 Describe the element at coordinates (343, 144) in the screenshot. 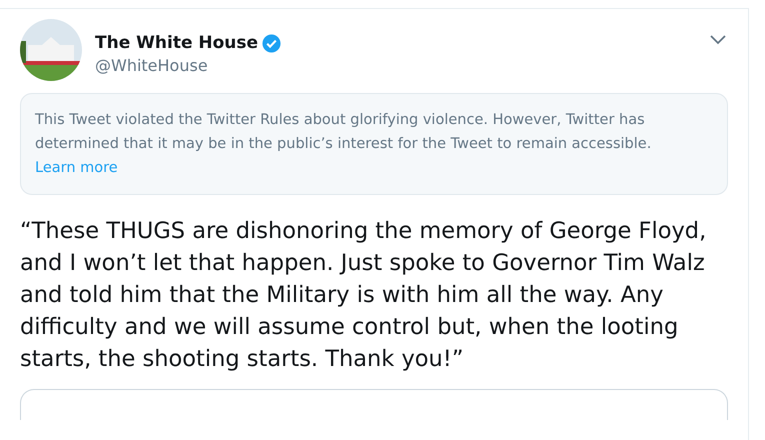

I see `notice-text: This Tweet violated the Twitter Rules about glorifying violence. However, Twitter has determined that it may be in the public’s interest for the Tweet to remain accessible. Learn more` at that location.